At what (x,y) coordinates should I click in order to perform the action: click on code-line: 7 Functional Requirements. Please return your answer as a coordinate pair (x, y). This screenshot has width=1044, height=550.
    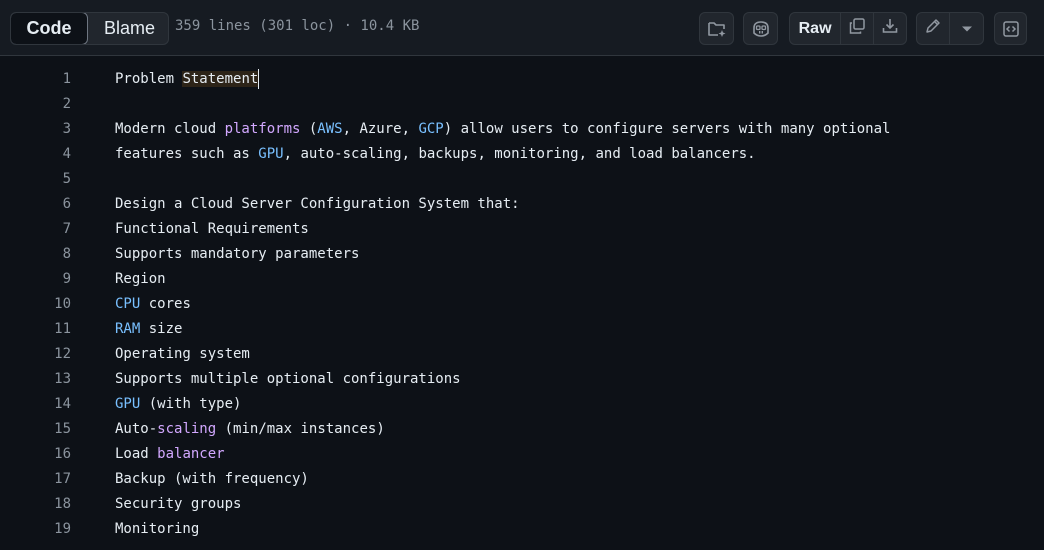
    Looking at the image, I should click on (522, 229).